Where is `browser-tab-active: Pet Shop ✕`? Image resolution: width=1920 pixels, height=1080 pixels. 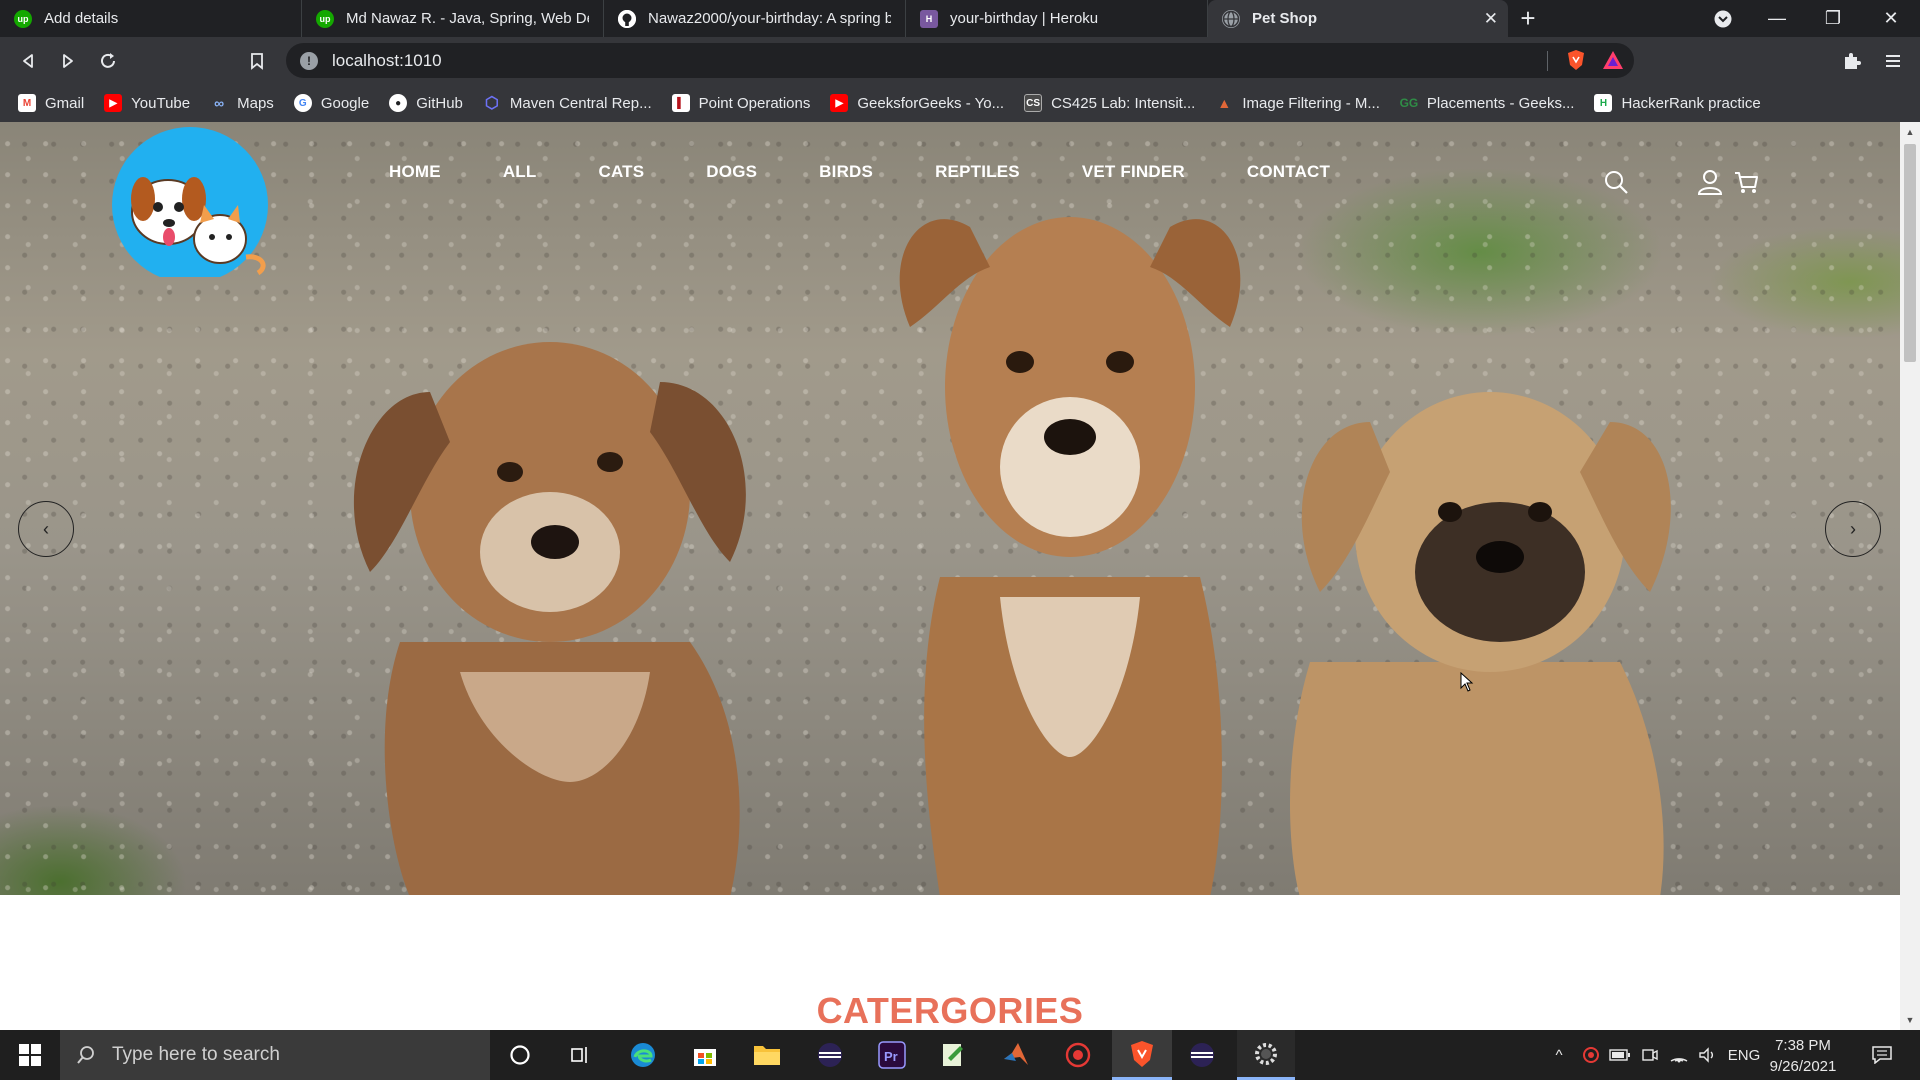
browser-tab-active: Pet Shop ✕ is located at coordinates (1358, 18).